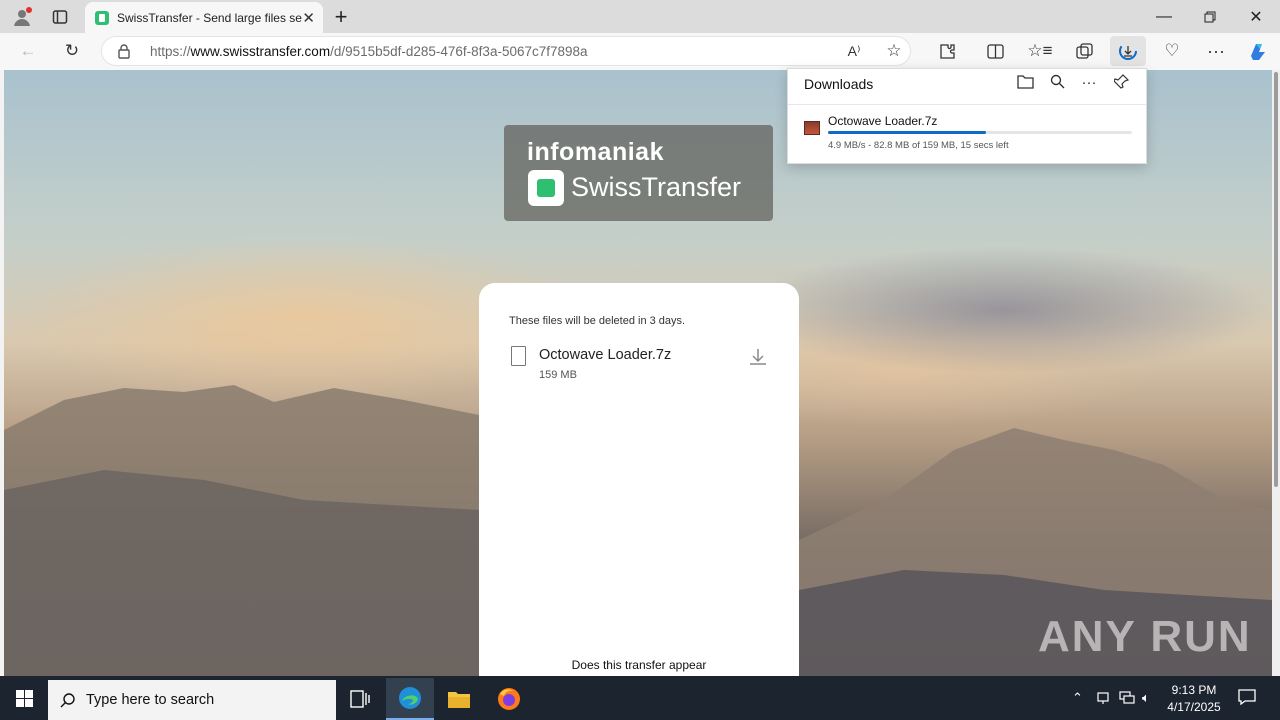  What do you see at coordinates (60, 17) in the screenshot?
I see `tab-actions-icon` at bounding box center [60, 17].